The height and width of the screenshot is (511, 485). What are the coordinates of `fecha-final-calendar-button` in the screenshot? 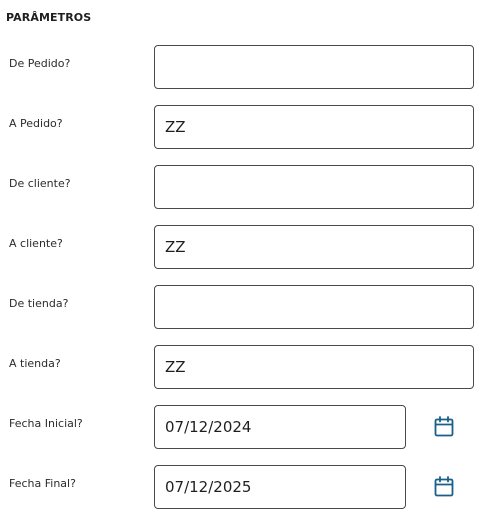 It's located at (444, 487).